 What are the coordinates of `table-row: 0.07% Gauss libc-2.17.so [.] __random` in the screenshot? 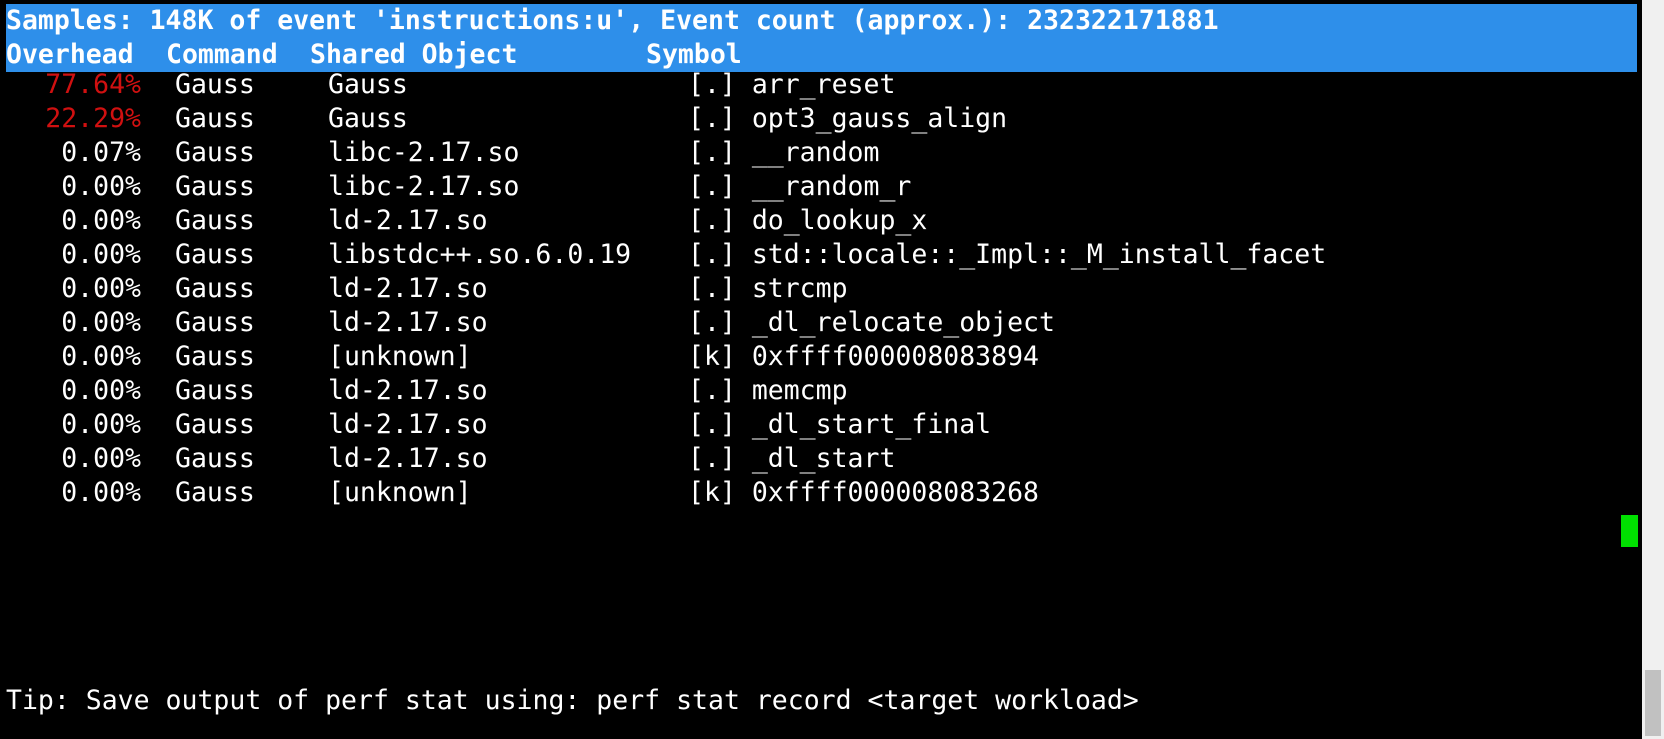 It's located at (821, 153).